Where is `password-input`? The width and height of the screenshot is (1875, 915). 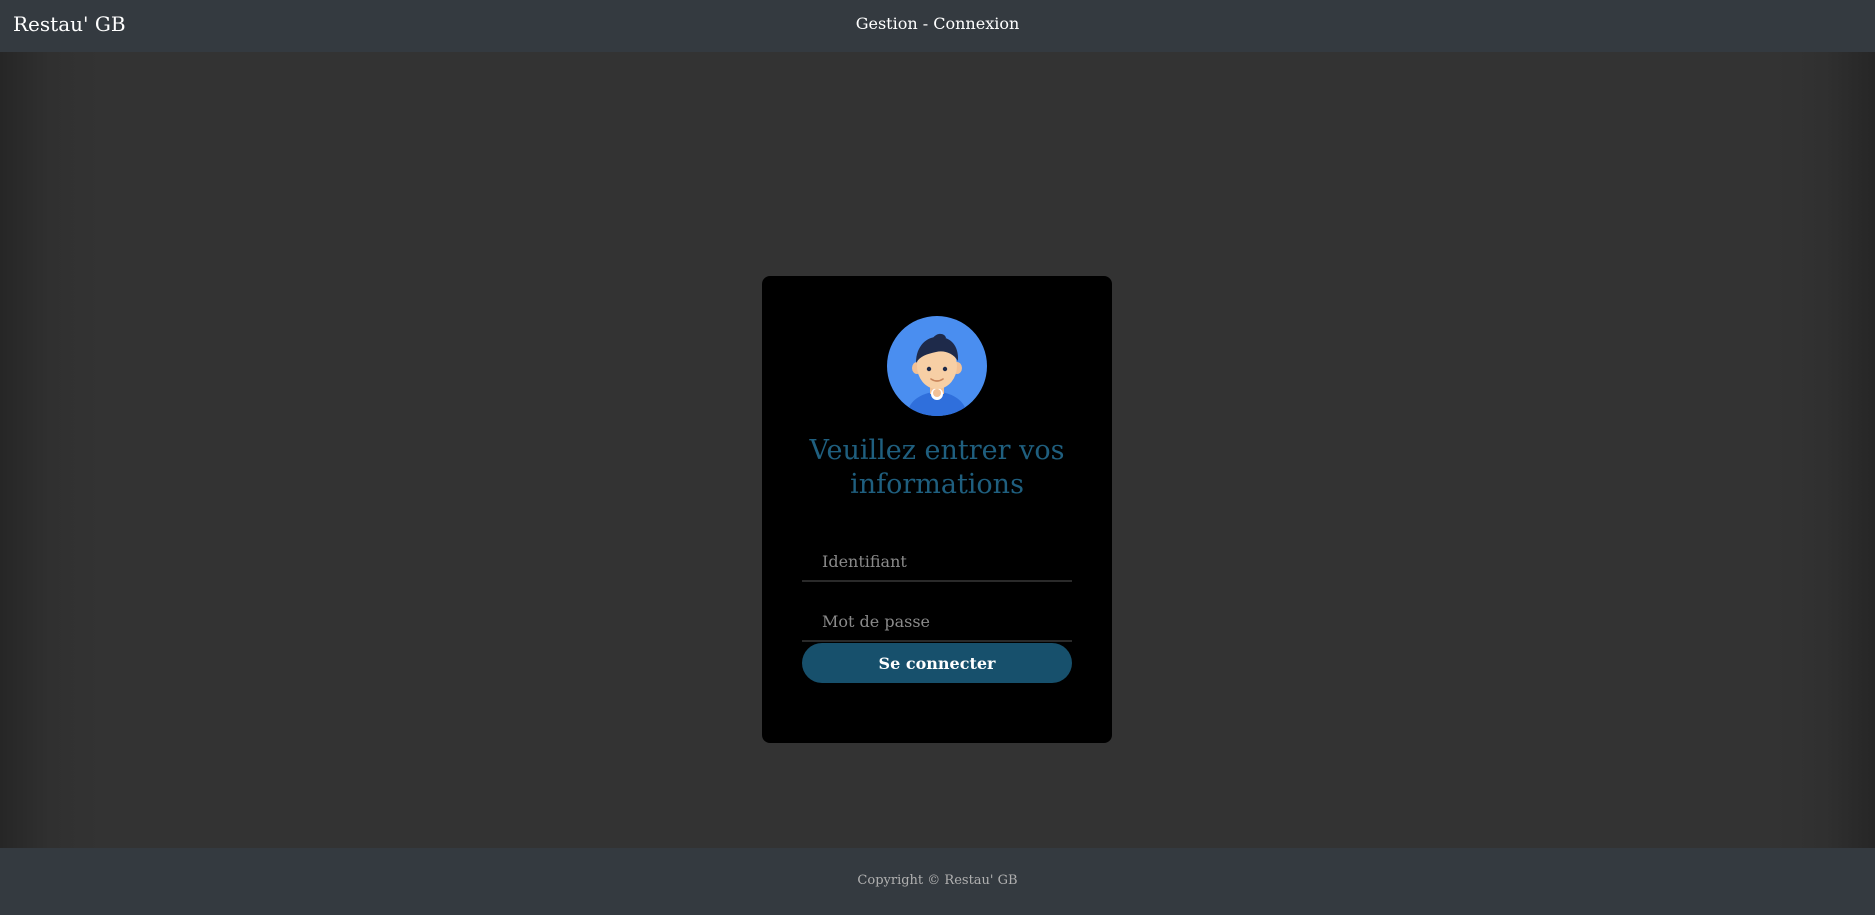
password-input is located at coordinates (937, 622).